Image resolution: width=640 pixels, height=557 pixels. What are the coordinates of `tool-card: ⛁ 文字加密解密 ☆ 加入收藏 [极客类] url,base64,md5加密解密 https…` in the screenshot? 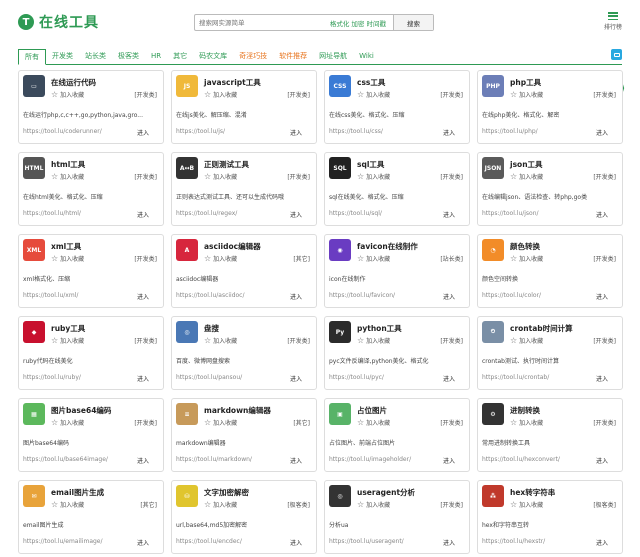 It's located at (244, 517).